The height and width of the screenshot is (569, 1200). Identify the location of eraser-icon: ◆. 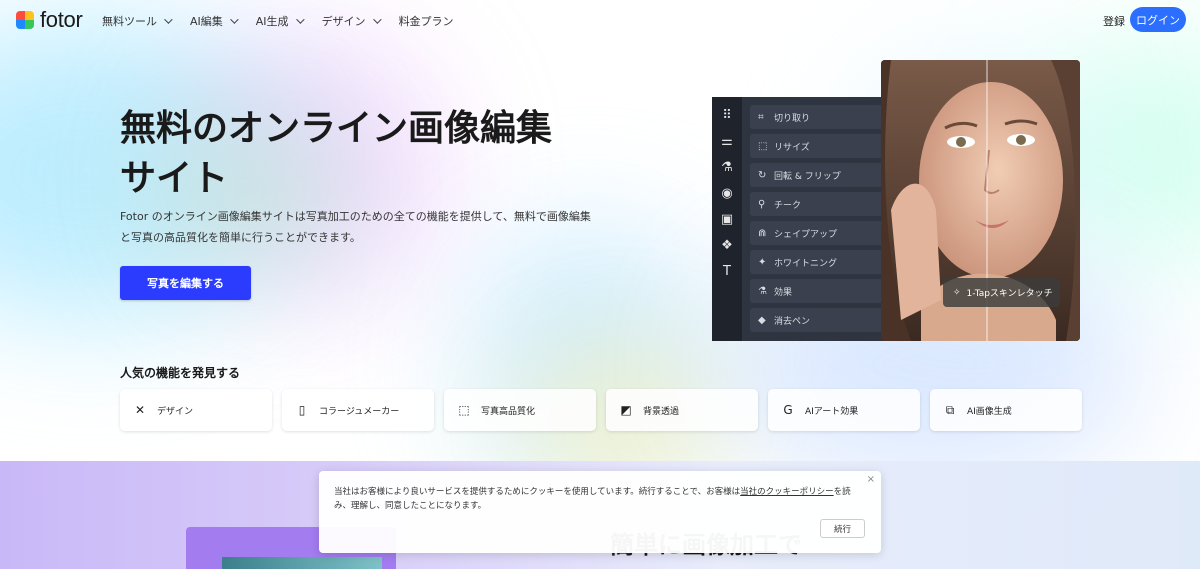
(762, 320).